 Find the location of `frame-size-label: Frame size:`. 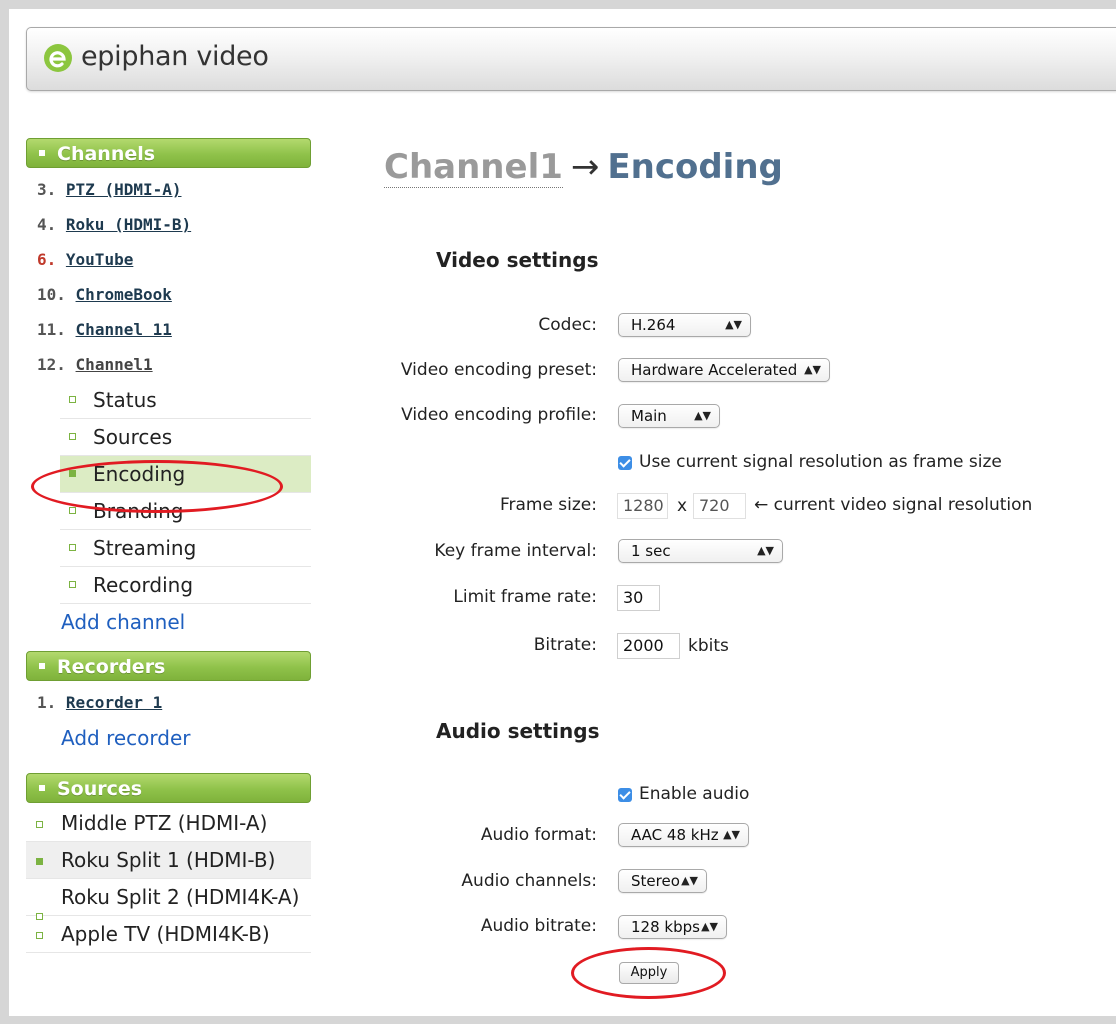

frame-size-label: Frame size: is located at coordinates (548, 505).